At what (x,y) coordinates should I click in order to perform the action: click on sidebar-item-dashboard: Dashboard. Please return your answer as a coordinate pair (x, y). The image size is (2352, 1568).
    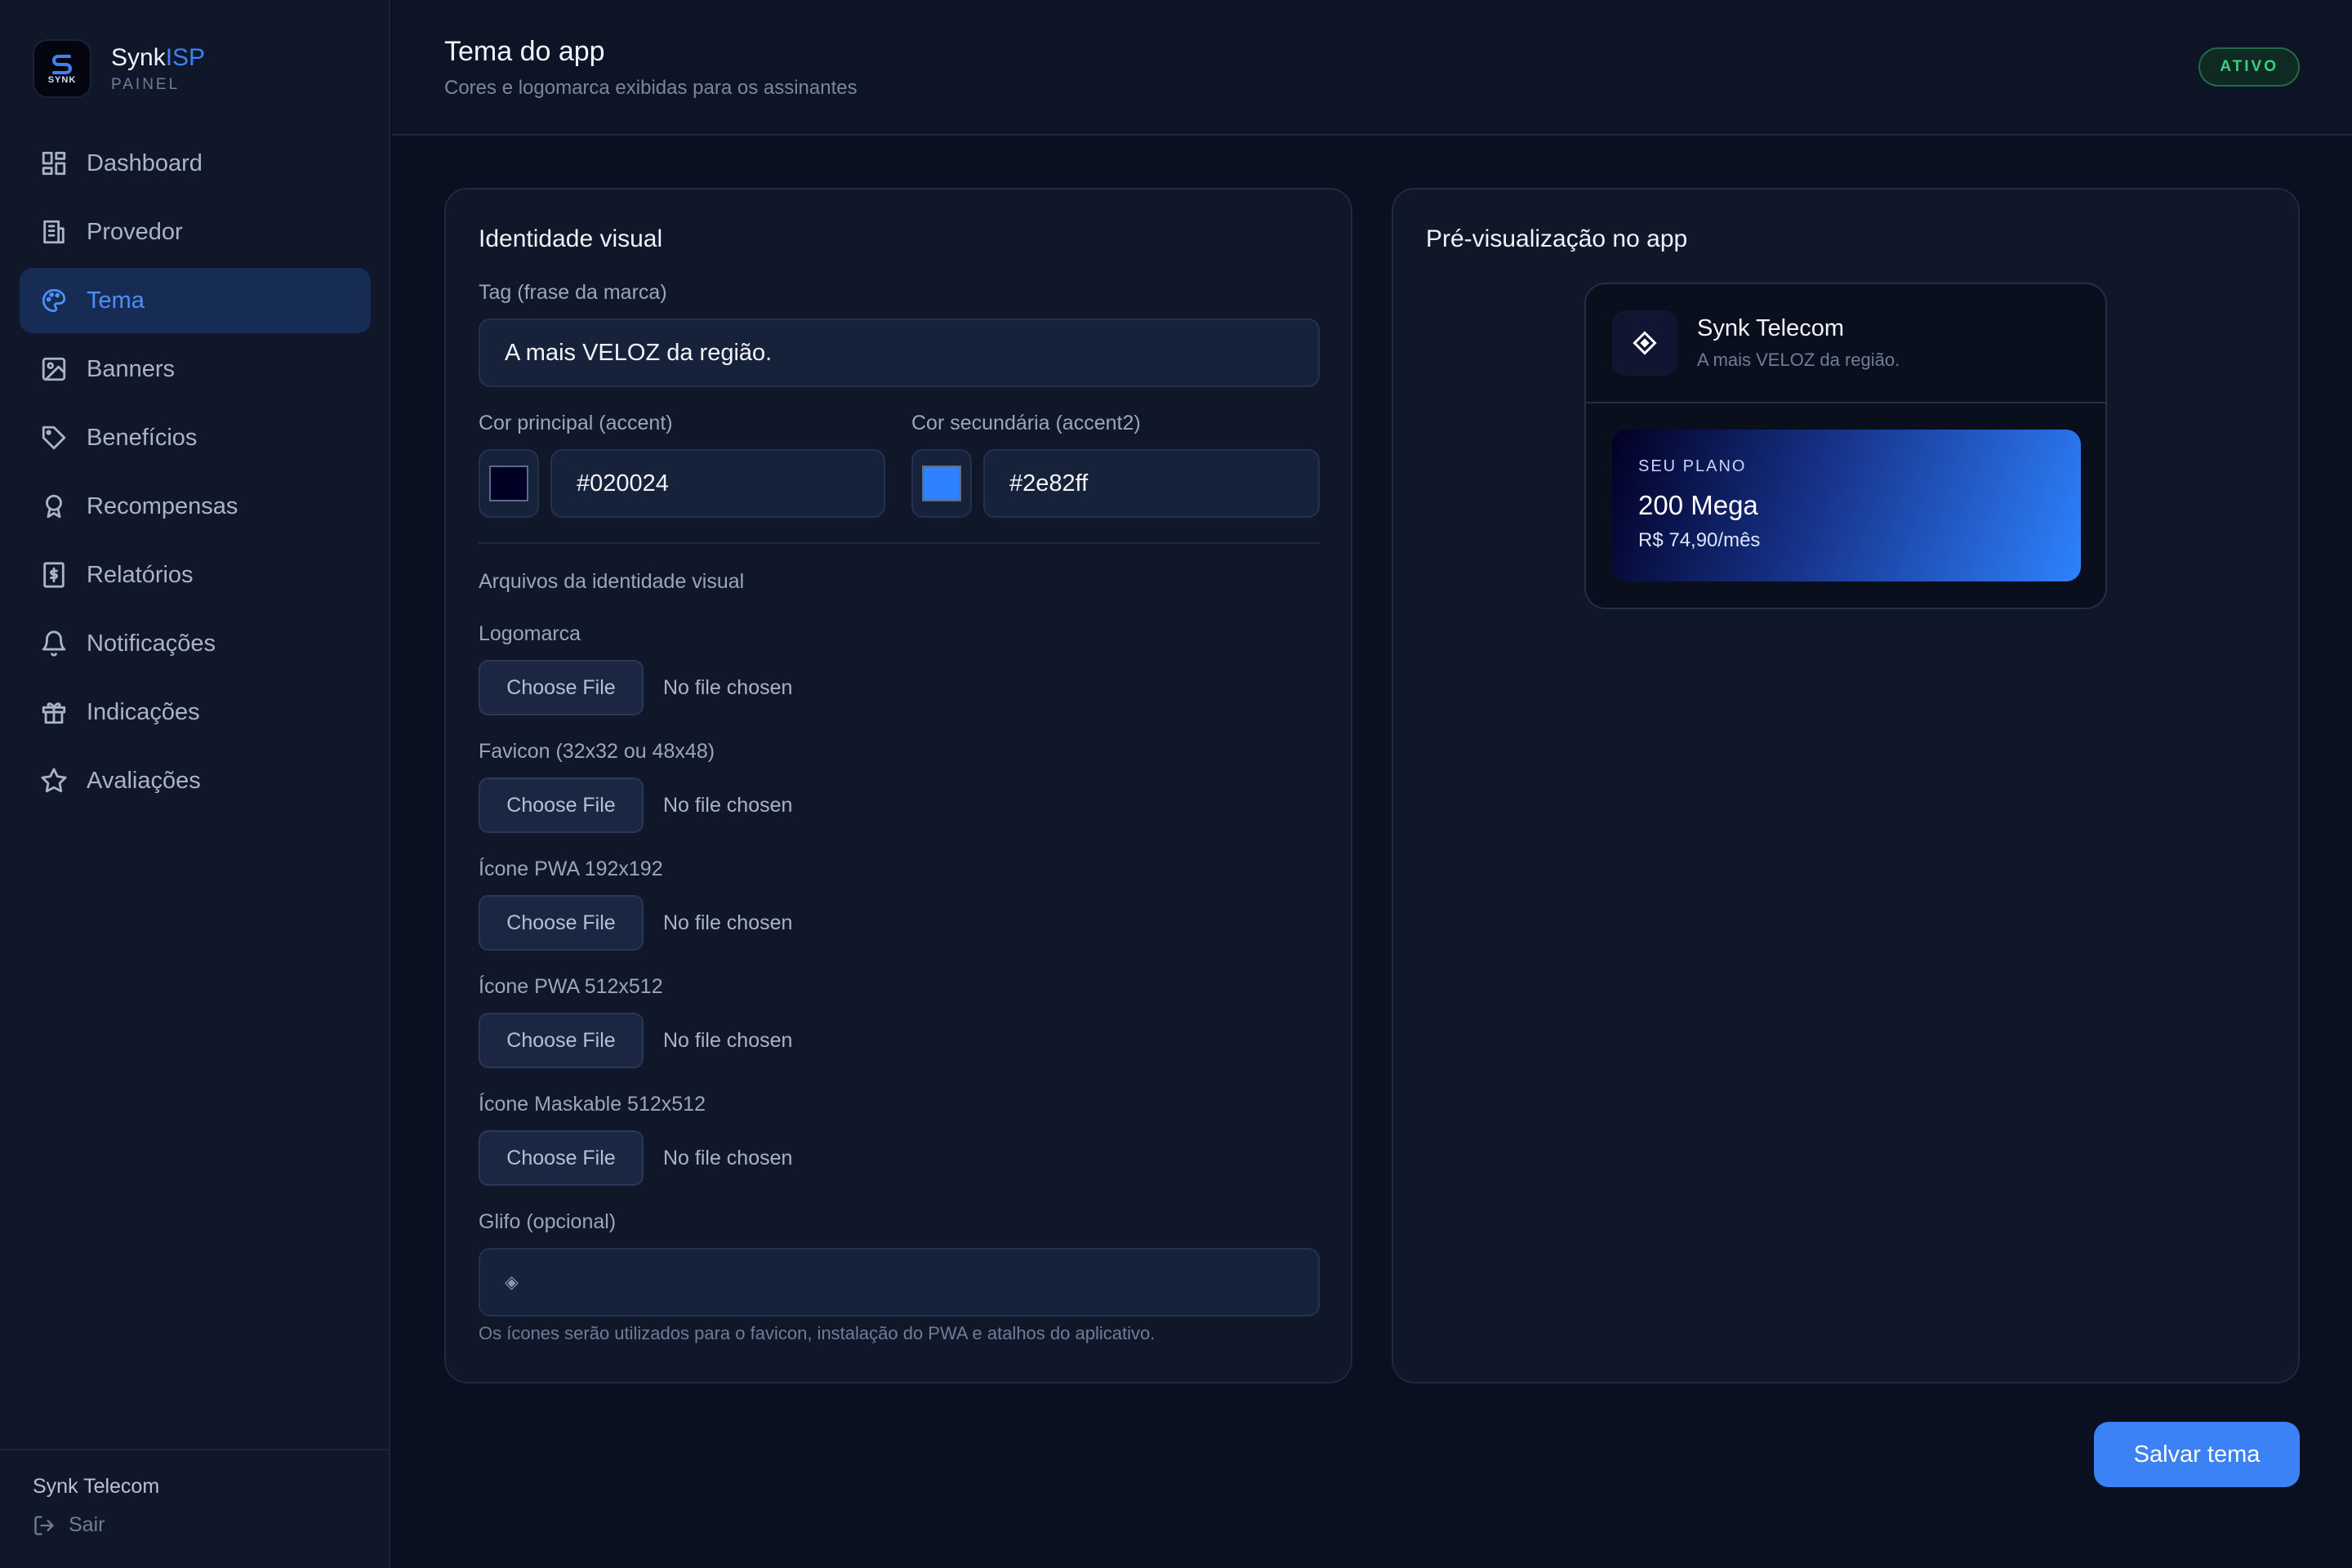
    Looking at the image, I should click on (195, 163).